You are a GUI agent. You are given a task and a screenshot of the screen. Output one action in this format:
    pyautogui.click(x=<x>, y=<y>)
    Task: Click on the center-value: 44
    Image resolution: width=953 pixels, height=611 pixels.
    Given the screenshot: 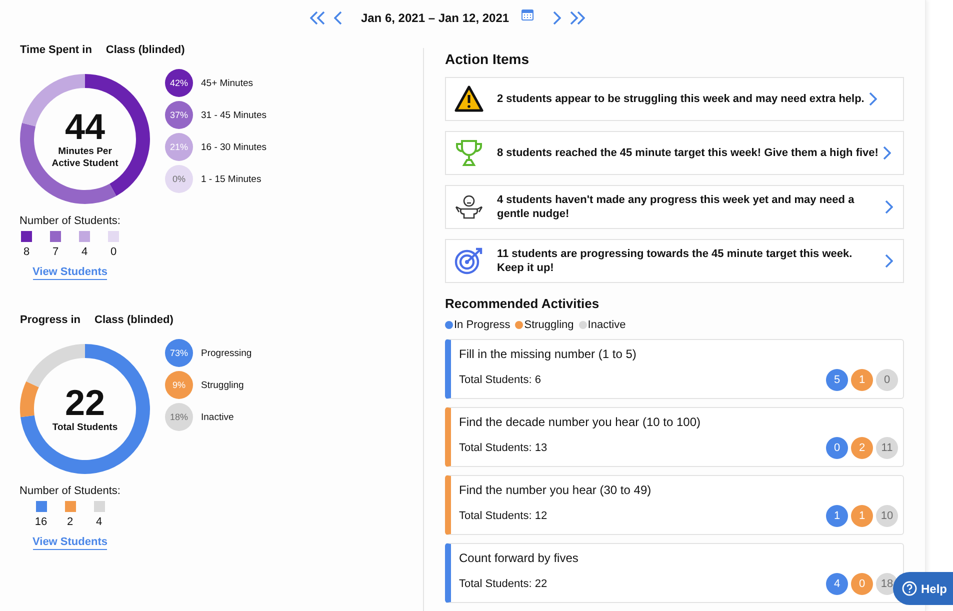 What is the action you would take?
    pyautogui.click(x=85, y=127)
    